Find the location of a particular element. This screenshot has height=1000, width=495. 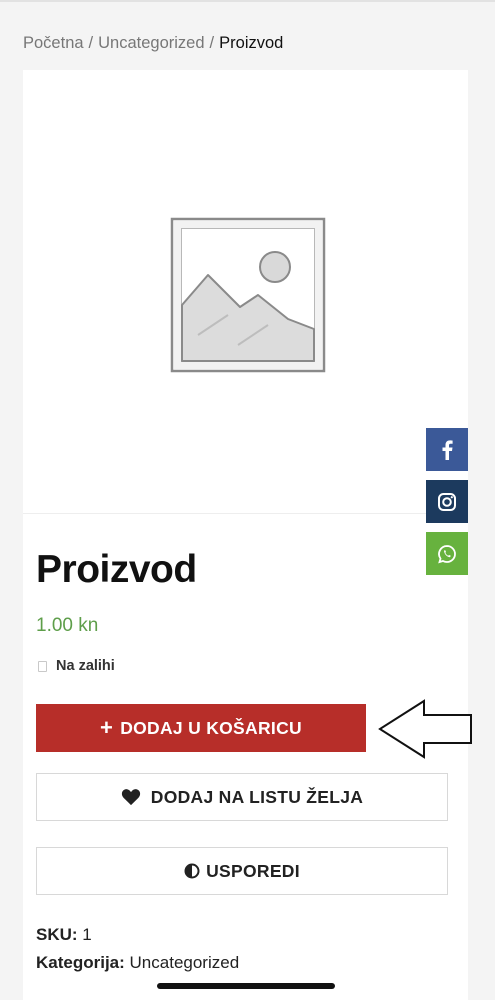

half-circle-icon is located at coordinates (192, 871).